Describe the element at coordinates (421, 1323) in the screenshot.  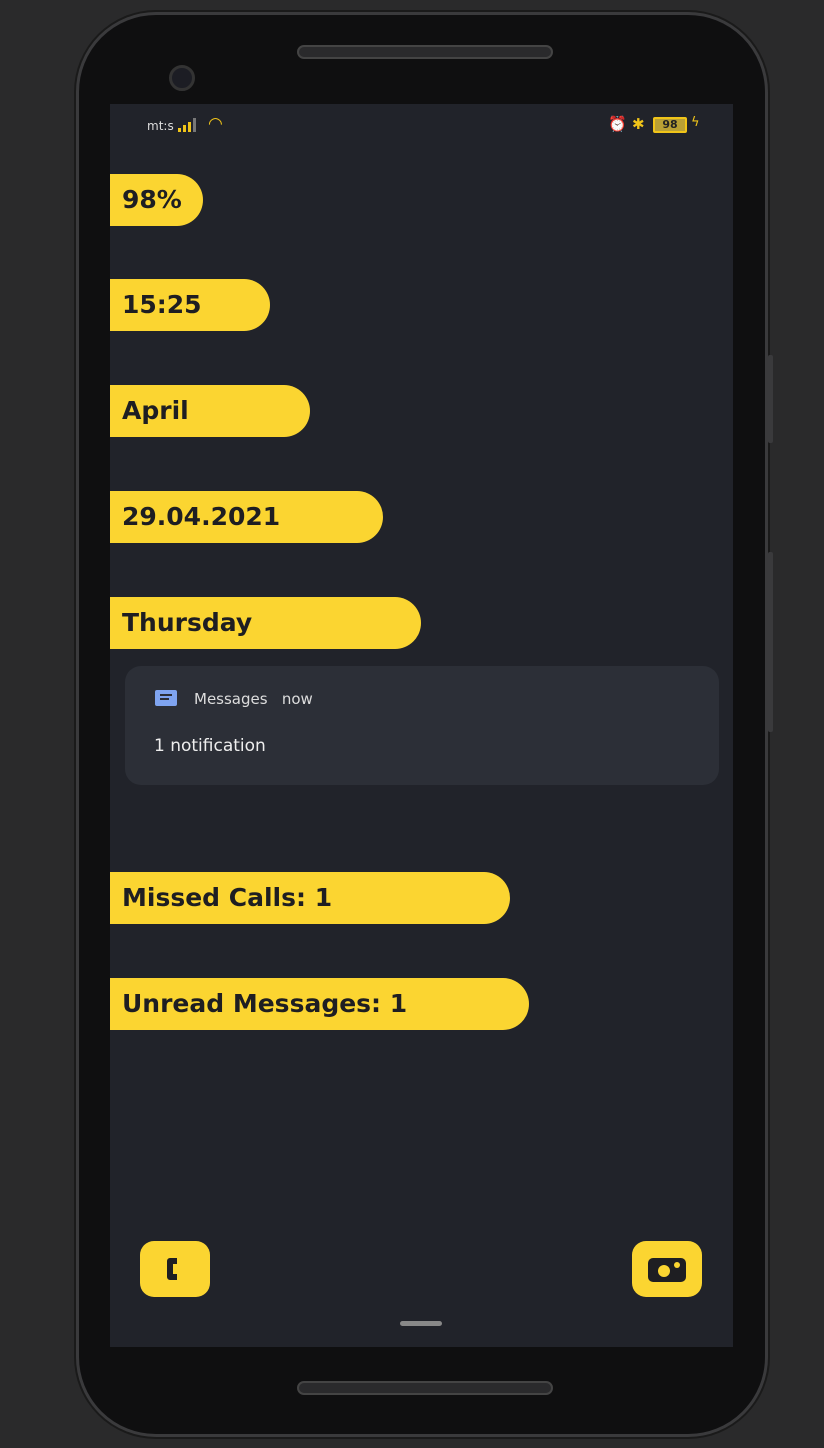
I see `home-gesture-bar` at that location.